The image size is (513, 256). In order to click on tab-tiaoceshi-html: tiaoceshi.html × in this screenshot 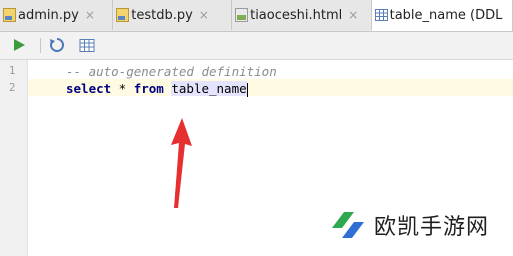, I will do `click(302, 15)`.